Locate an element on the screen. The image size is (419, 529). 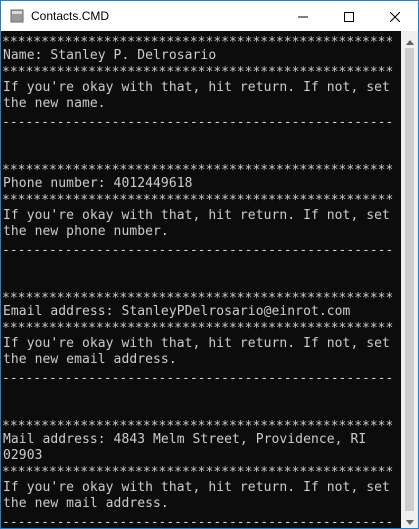
window-controls is located at coordinates (349, 16).